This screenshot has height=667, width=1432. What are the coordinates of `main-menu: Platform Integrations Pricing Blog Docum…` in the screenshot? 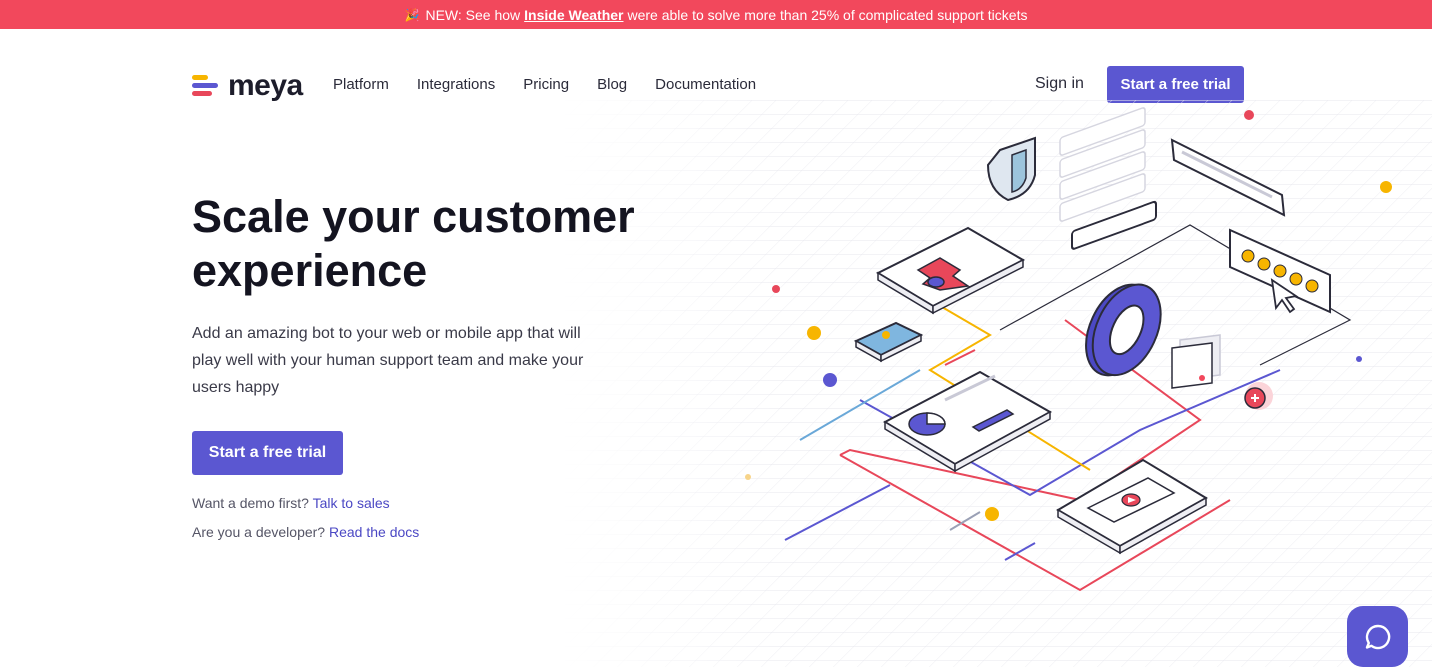 It's located at (544, 84).